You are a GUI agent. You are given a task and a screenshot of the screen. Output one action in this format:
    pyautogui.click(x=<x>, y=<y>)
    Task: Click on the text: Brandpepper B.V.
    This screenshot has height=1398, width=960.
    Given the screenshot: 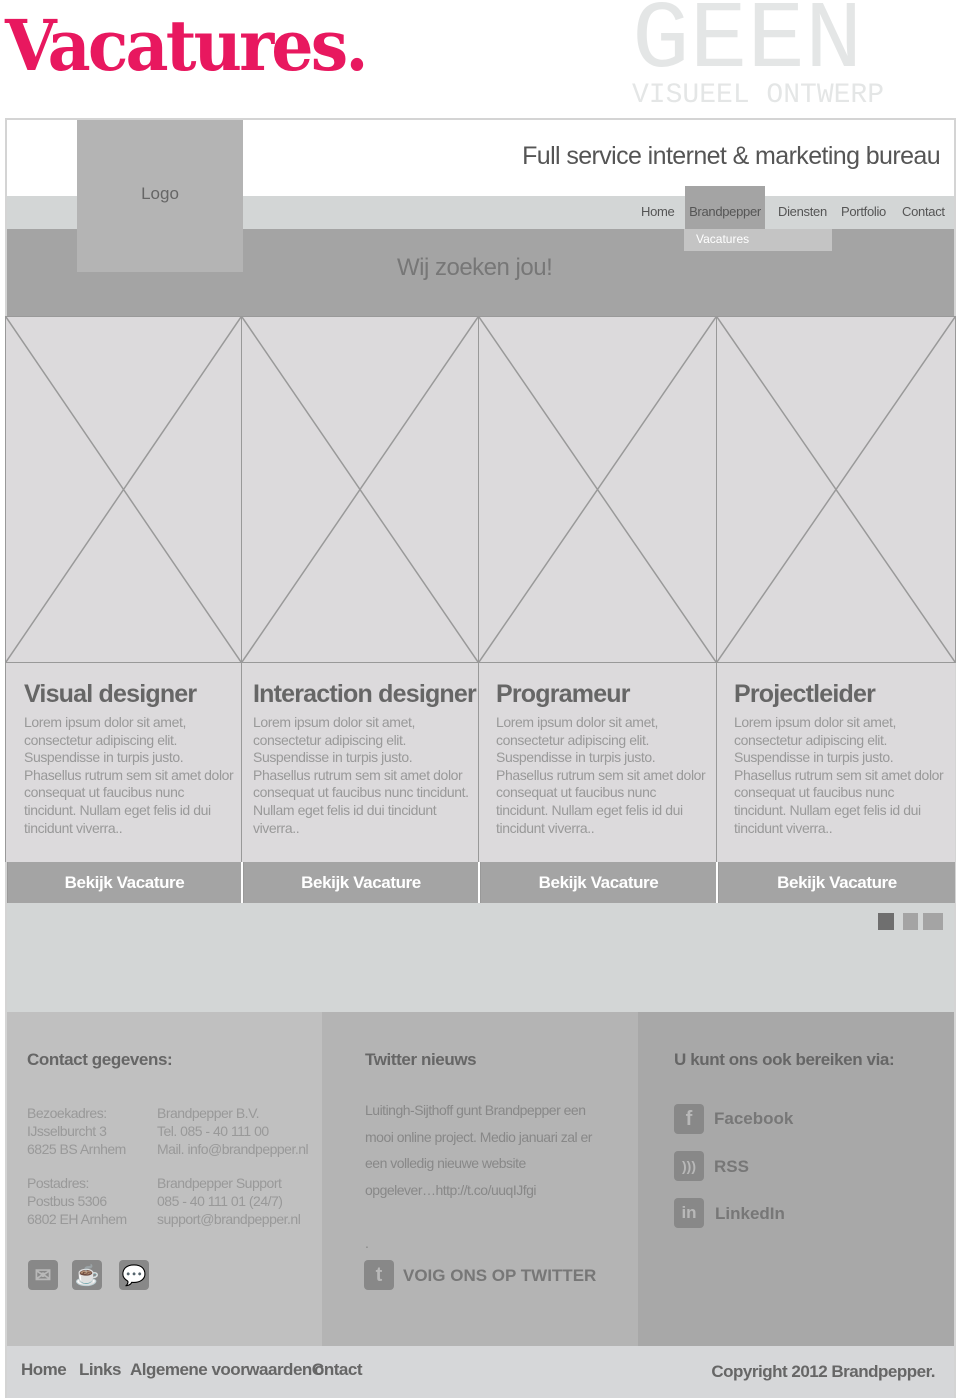 What is the action you would take?
    pyautogui.click(x=208, y=1113)
    